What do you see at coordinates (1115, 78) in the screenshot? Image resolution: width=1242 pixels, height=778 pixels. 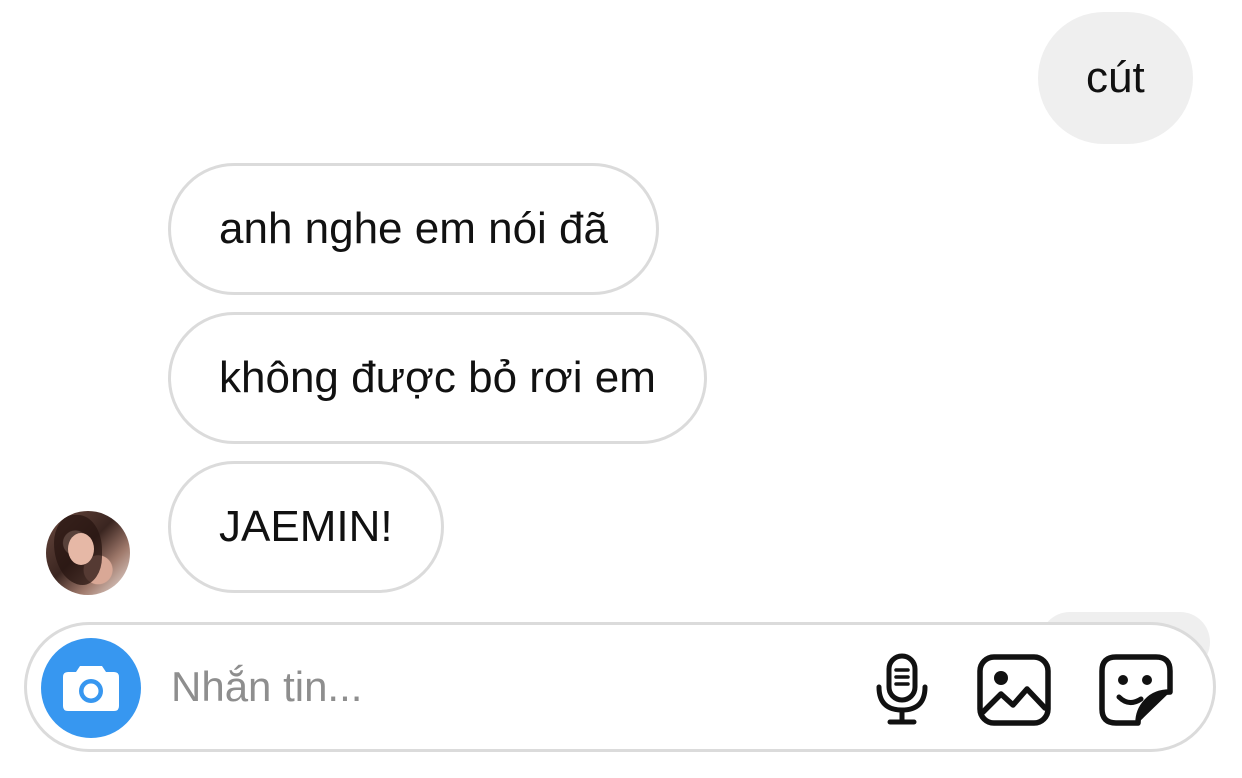 I see `outgoing-message-bubble: cút` at bounding box center [1115, 78].